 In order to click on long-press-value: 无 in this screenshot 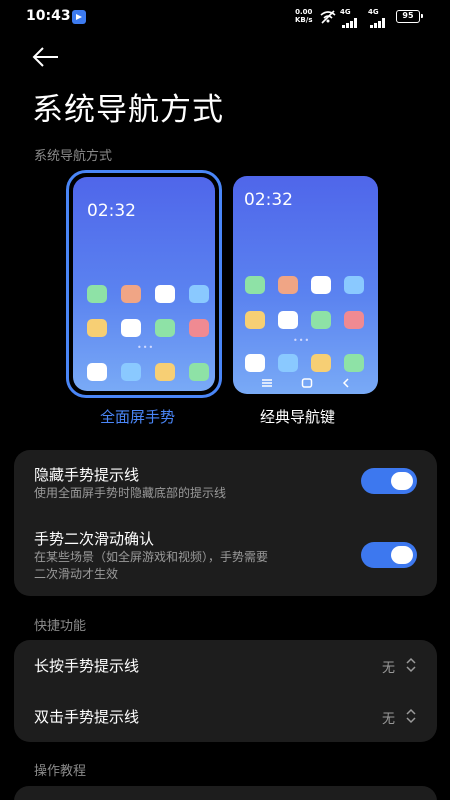, I will do `click(388, 668)`.